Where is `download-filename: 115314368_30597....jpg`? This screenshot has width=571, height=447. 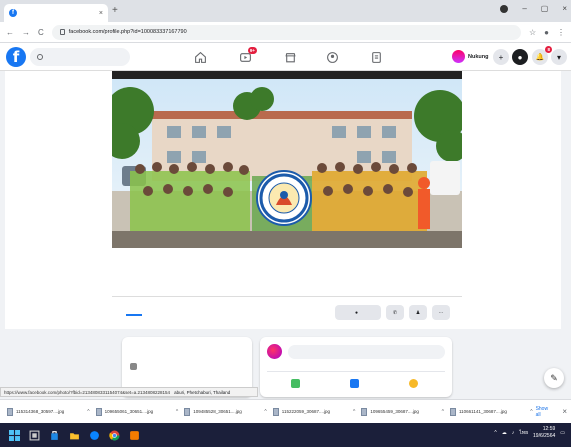
download-filename: 115314368_30597....jpg is located at coordinates (40, 411).